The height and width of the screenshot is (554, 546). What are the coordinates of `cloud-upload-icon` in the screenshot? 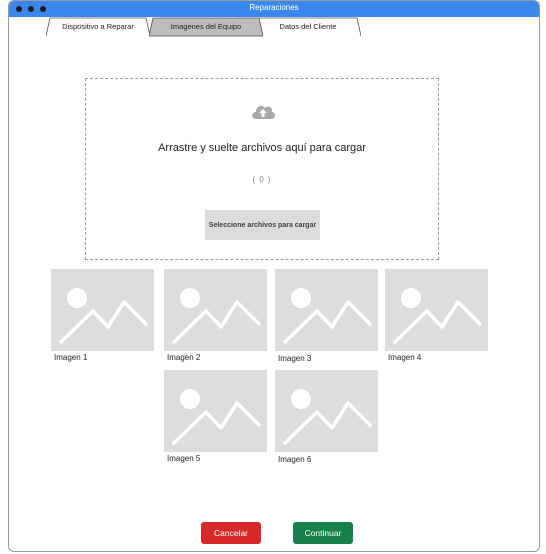 It's located at (263, 112).